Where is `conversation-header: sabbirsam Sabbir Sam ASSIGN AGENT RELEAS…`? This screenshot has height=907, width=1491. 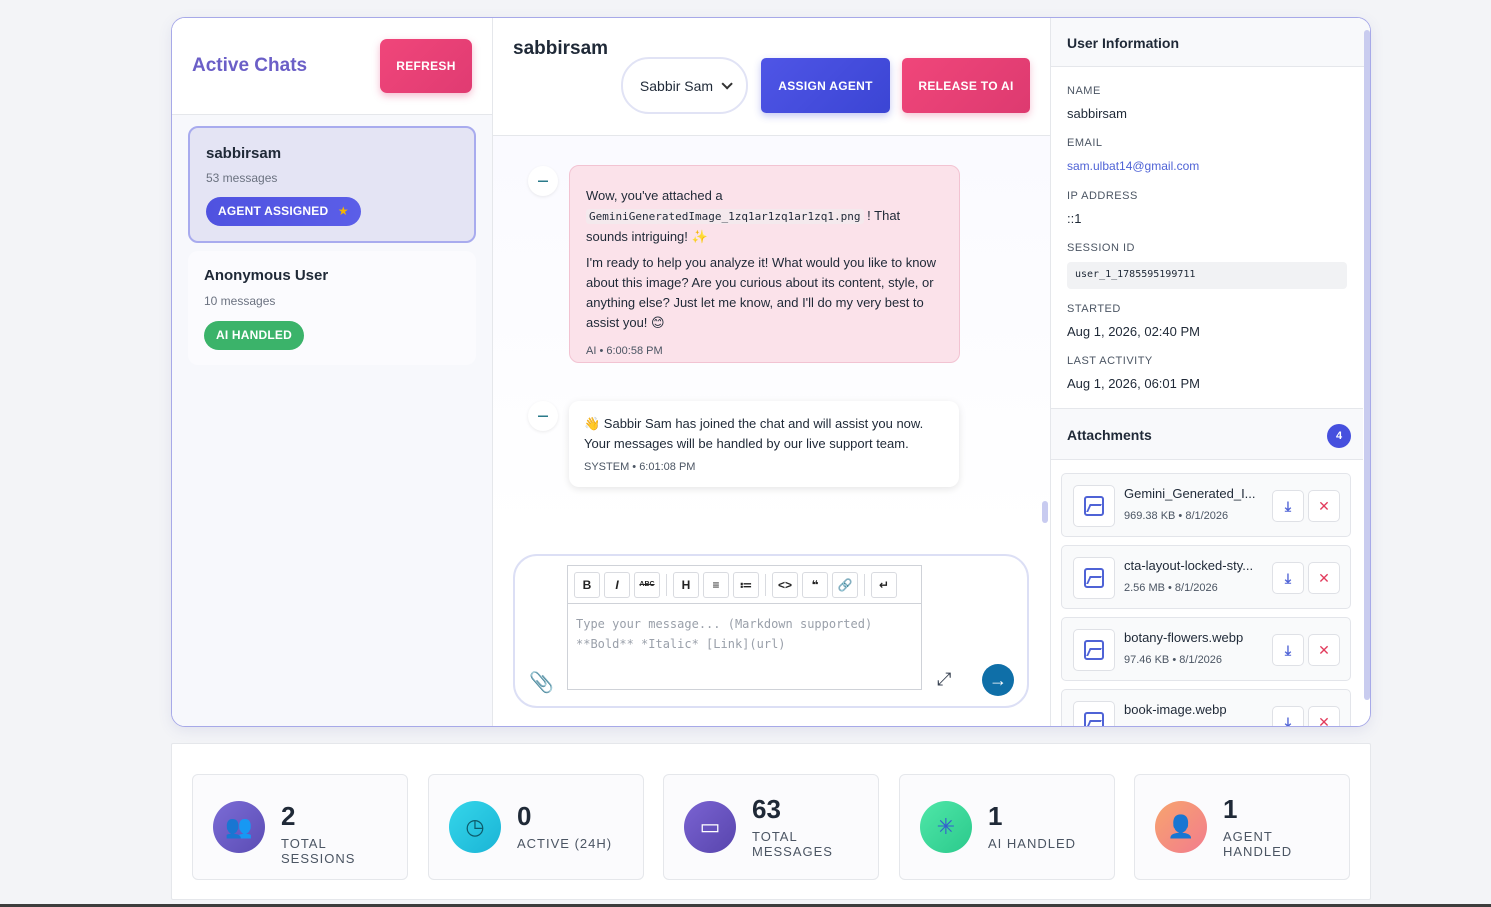
conversation-header: sabbirsam Sabbir Sam ASSIGN AGENT RELEAS… is located at coordinates (771, 77).